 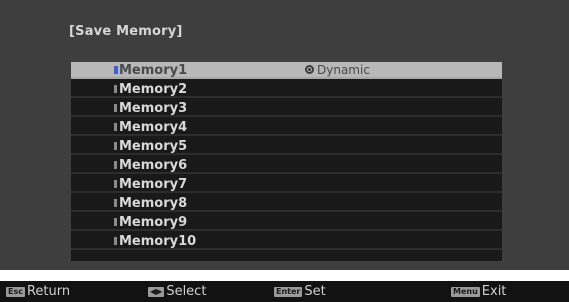 What do you see at coordinates (494, 291) in the screenshot?
I see `exit-hint-label: Exit` at bounding box center [494, 291].